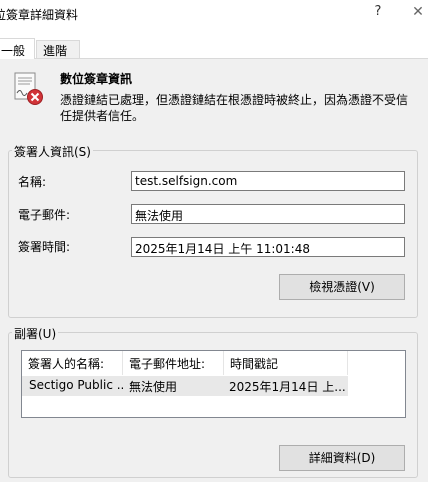  Describe the element at coordinates (268, 247) in the screenshot. I see `signing-time-field: 2025年1月14日 上午 11:01:48` at that location.